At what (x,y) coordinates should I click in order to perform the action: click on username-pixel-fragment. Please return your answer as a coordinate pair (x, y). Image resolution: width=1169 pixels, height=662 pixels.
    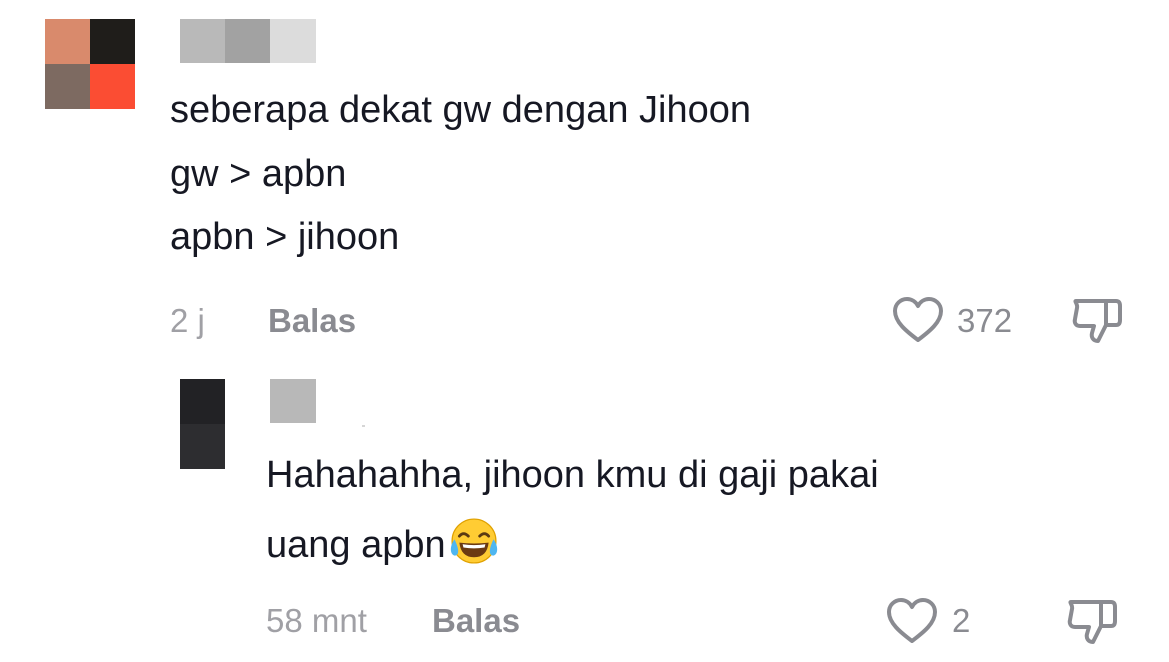
    Looking at the image, I should click on (363, 426).